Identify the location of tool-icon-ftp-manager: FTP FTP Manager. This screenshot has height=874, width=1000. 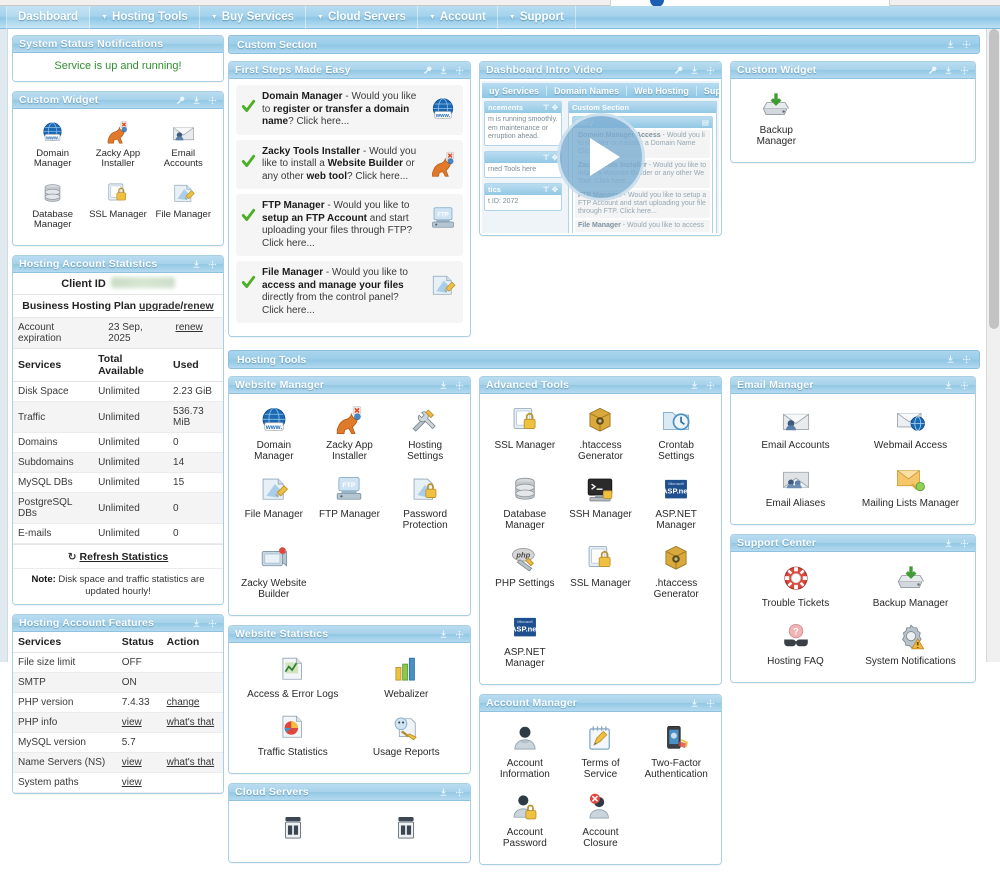
(350, 503).